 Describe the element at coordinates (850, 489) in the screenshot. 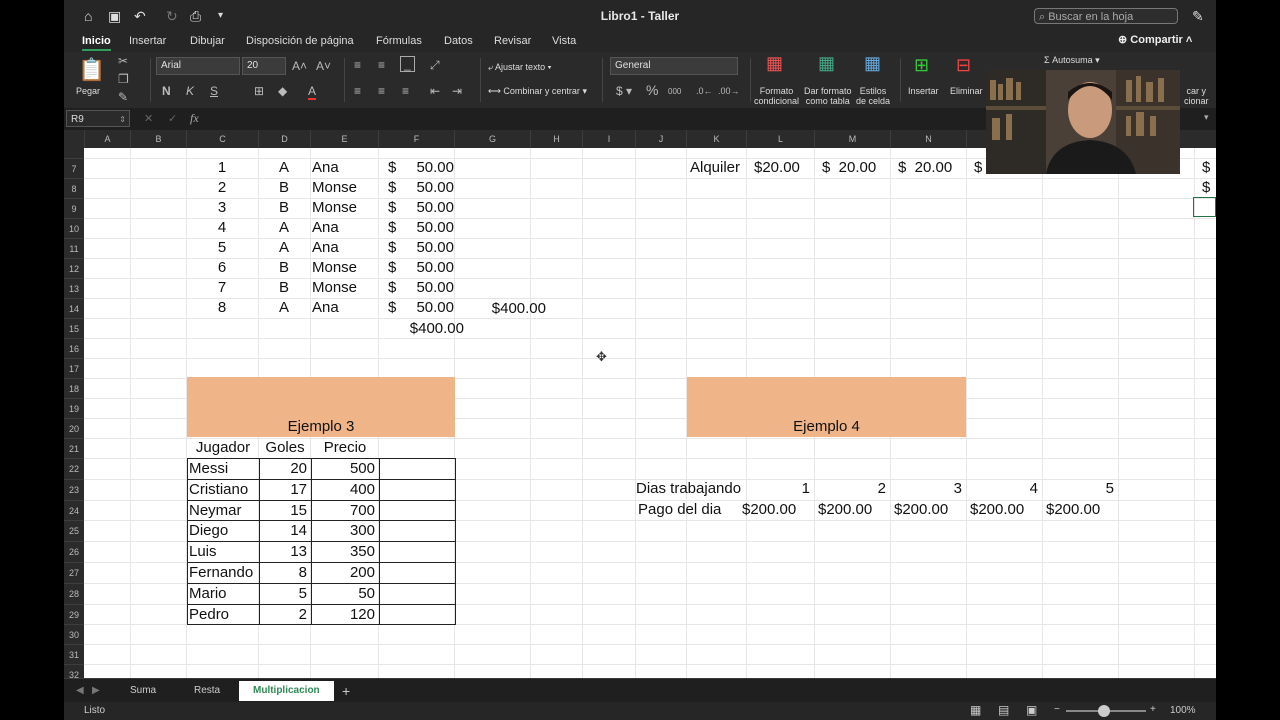

I see `day-number: 2` at that location.